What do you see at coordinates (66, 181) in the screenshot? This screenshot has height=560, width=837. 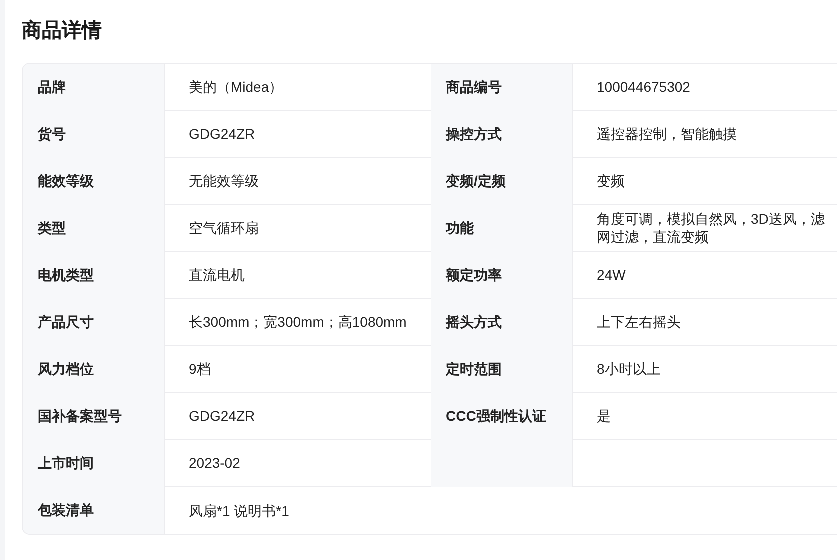 I see `spec-label: 能效等级` at bounding box center [66, 181].